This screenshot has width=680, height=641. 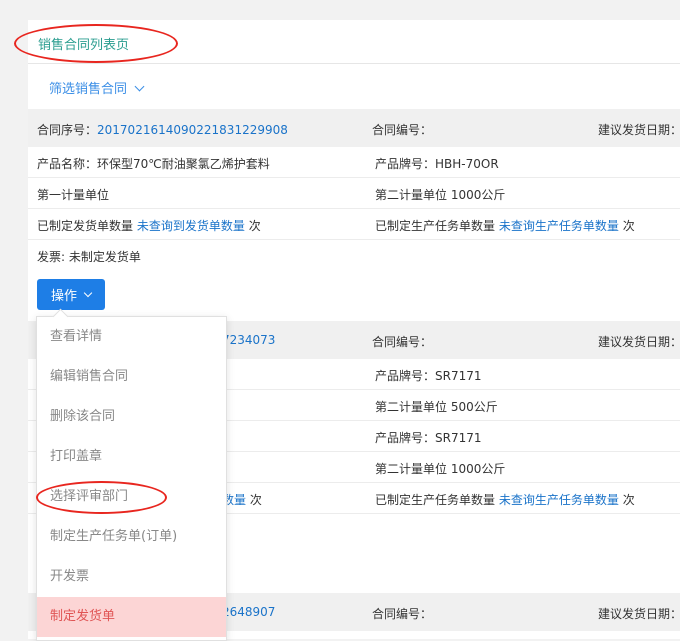 What do you see at coordinates (153, 164) in the screenshot?
I see `product-name: 产品名称：环保型70℃耐油聚氯乙烯护套料` at bounding box center [153, 164].